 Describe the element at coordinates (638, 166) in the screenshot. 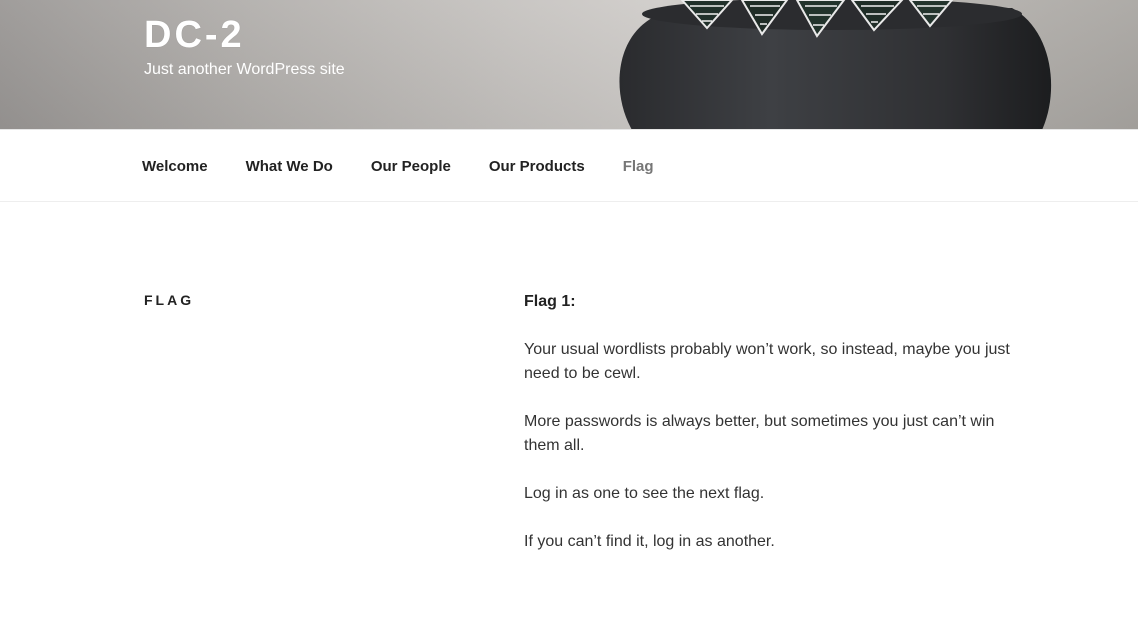

I see `nav-item-flag: Flag` at that location.